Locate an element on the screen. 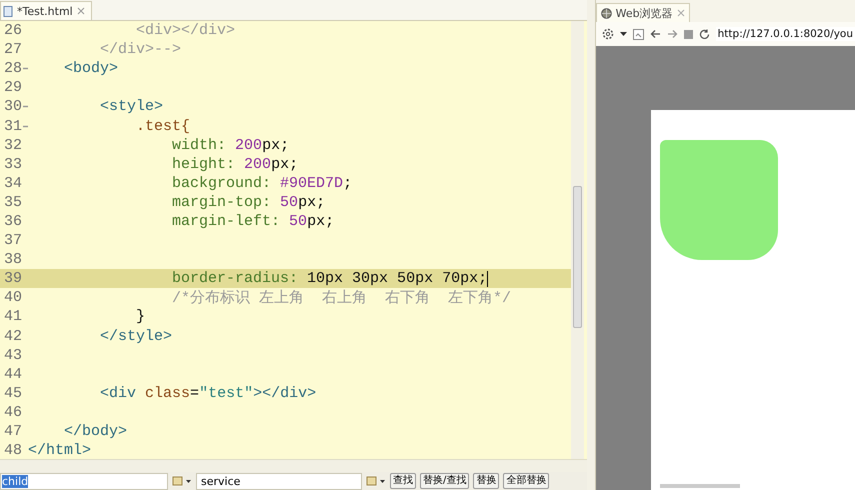 Image resolution: width=855 pixels, height=490 pixels. globe-icon is located at coordinates (606, 13).